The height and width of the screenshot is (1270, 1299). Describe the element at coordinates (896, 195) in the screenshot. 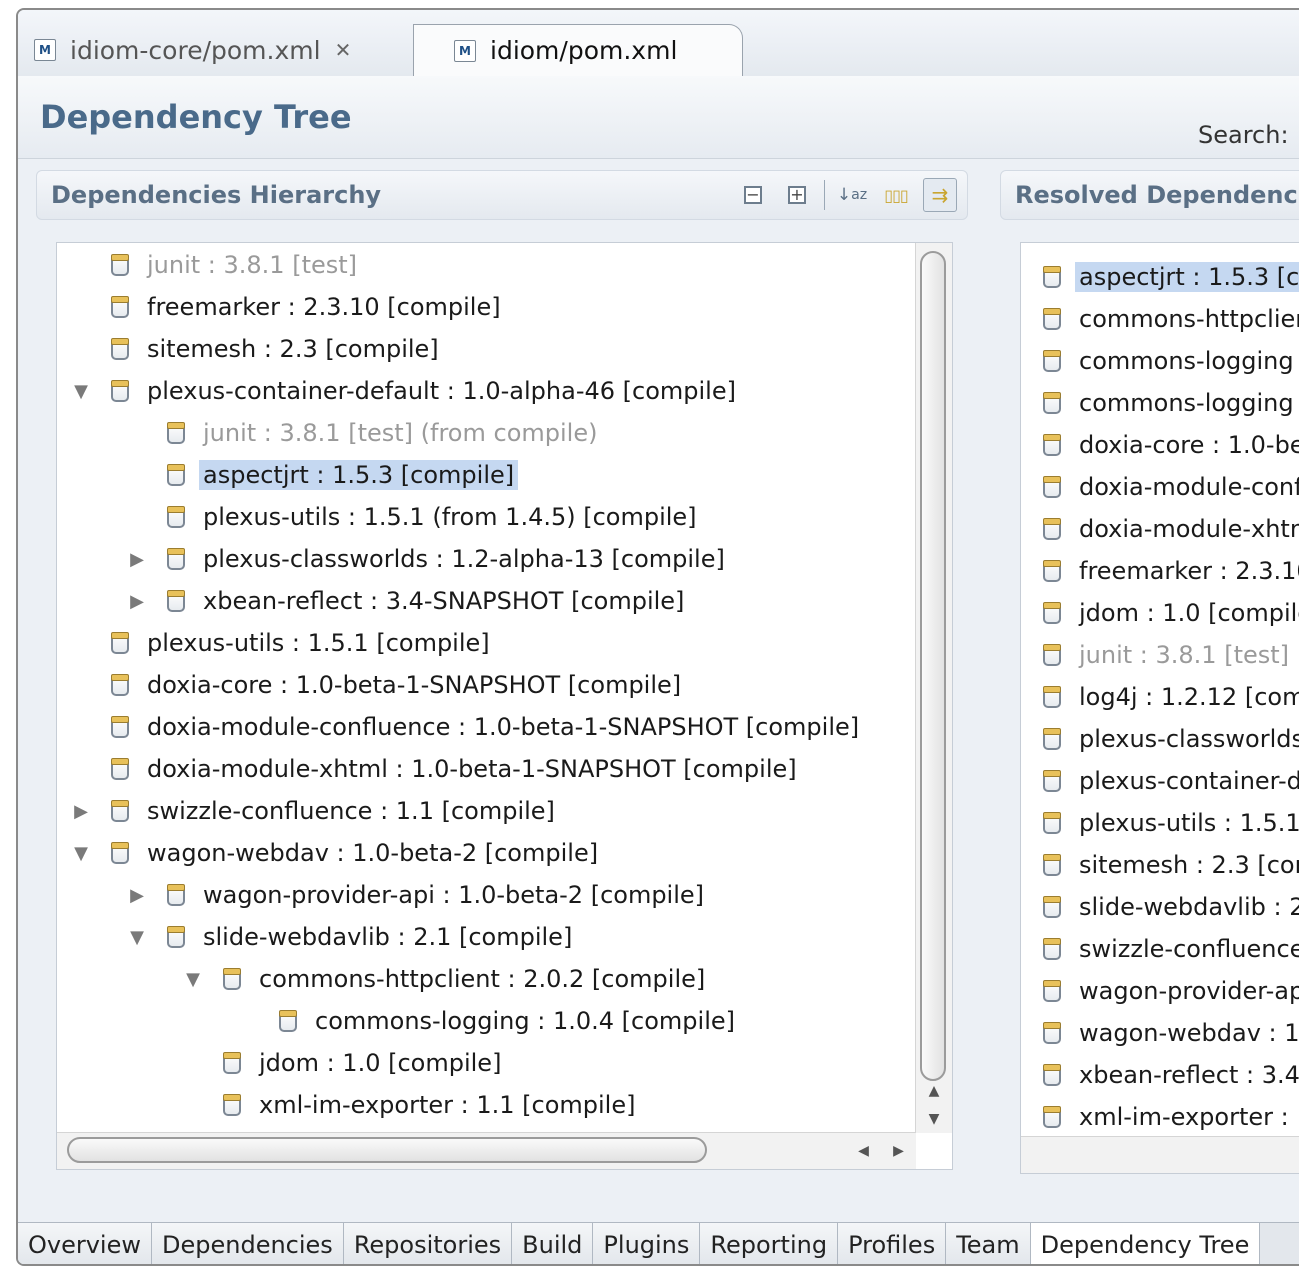

I see `show-groupid-icon: ▯▯▯` at that location.